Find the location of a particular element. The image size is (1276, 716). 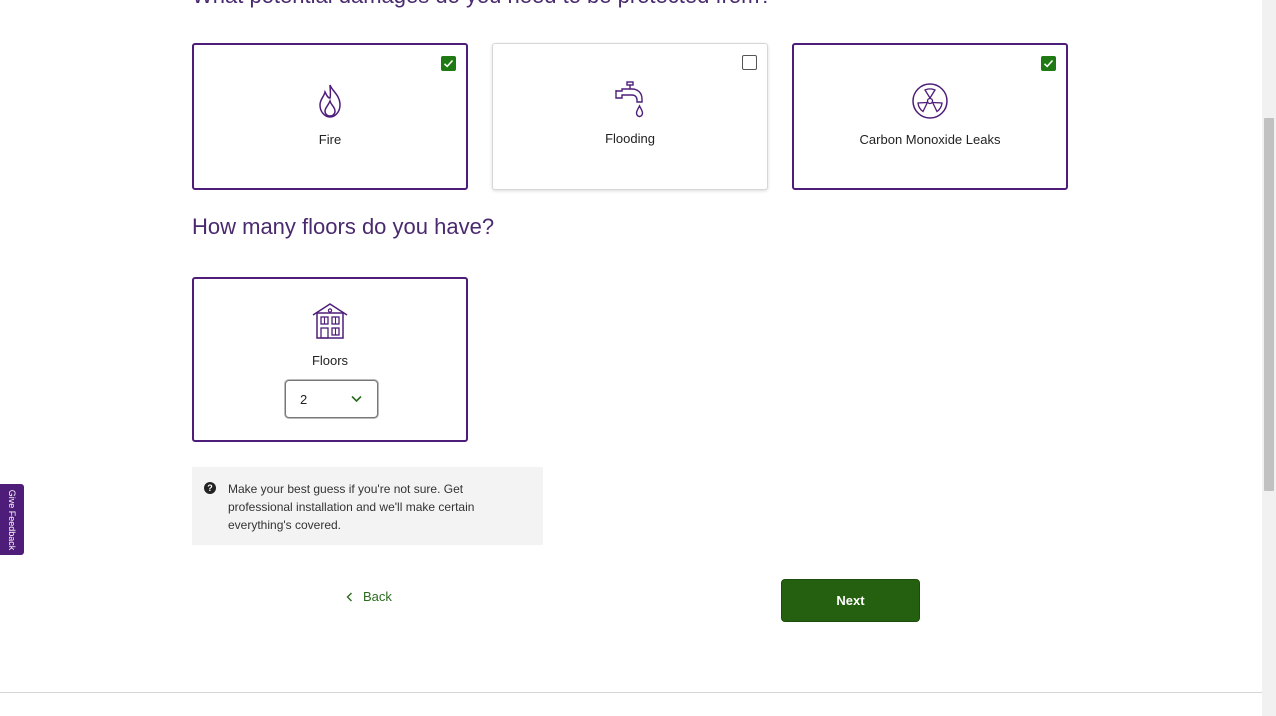

house-icon is located at coordinates (330, 321).